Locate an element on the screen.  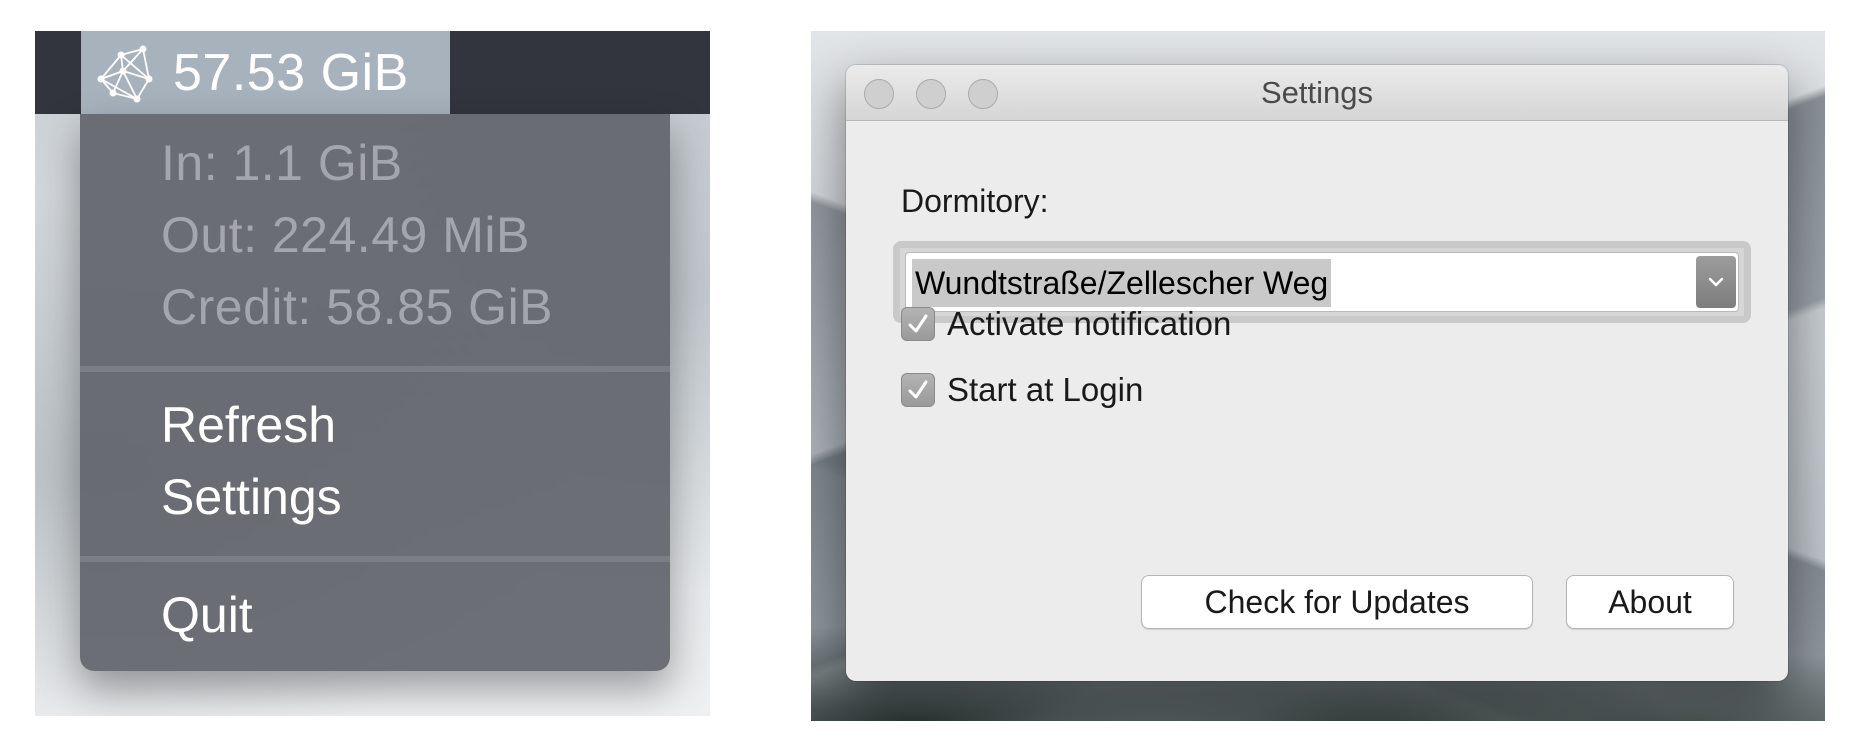
option-start-at-login: Start at Login is located at coordinates (1022, 390).